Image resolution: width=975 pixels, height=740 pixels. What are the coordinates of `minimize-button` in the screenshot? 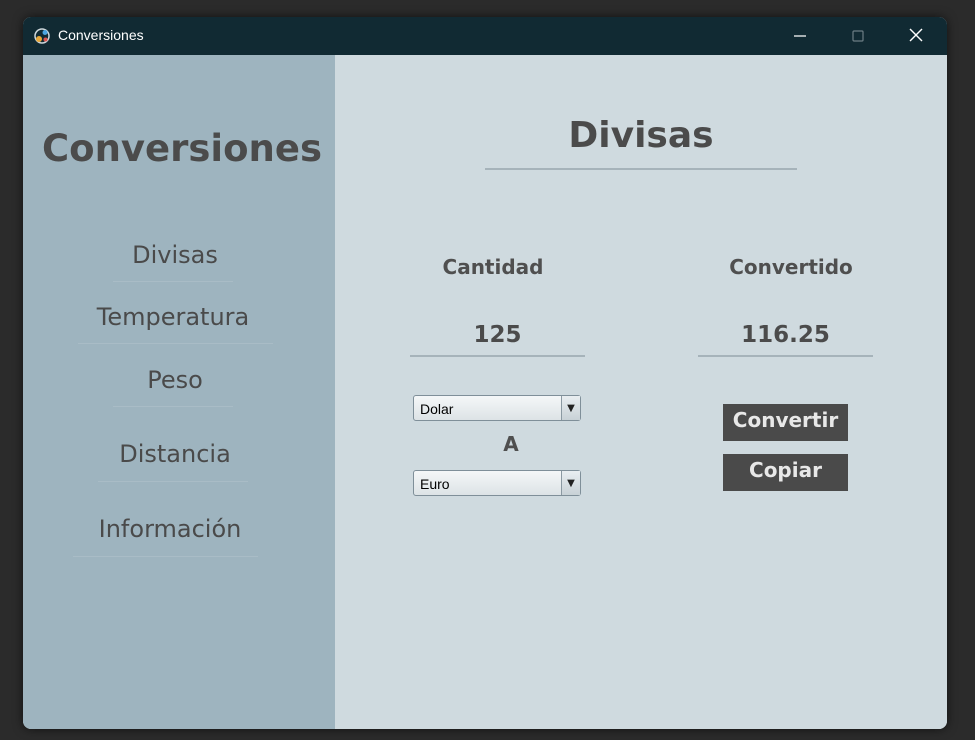 It's located at (800, 36).